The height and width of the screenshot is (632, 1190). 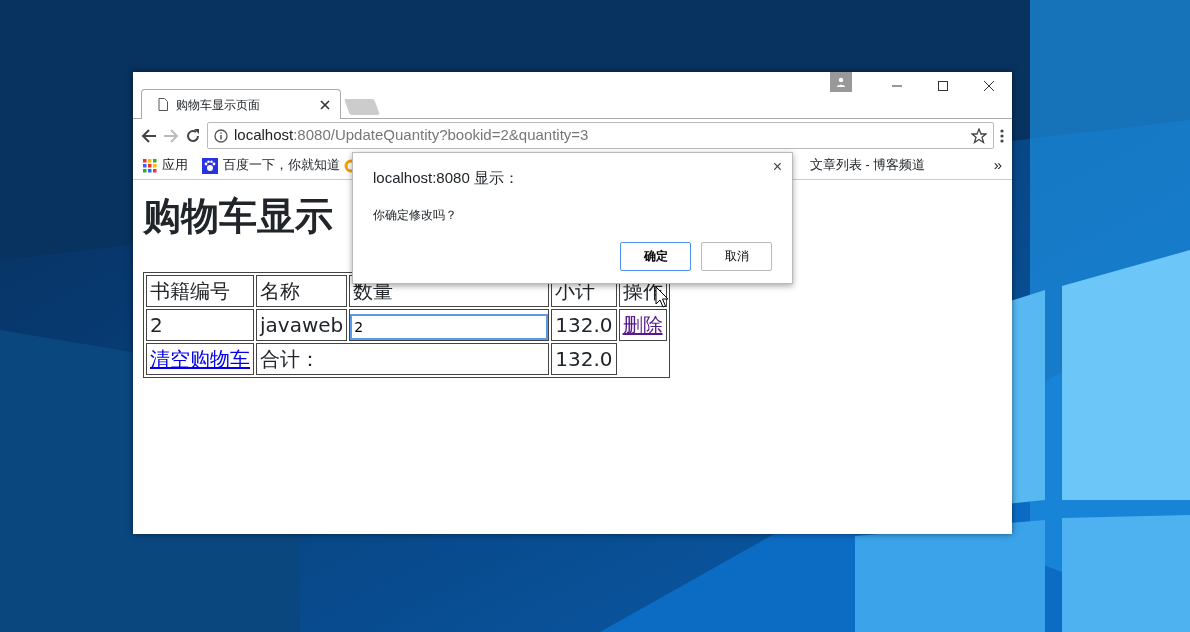 What do you see at coordinates (736, 256) in the screenshot?
I see `cancel-button: 取消` at bounding box center [736, 256].